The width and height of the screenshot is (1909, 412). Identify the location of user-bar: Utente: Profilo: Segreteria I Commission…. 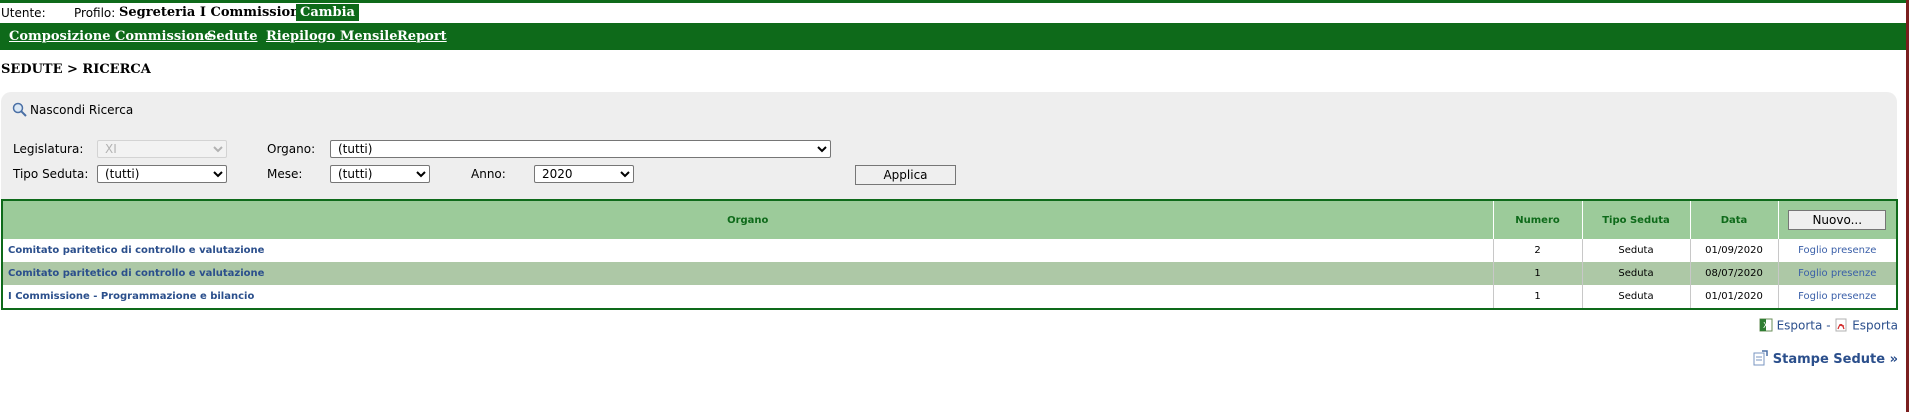
(953, 13).